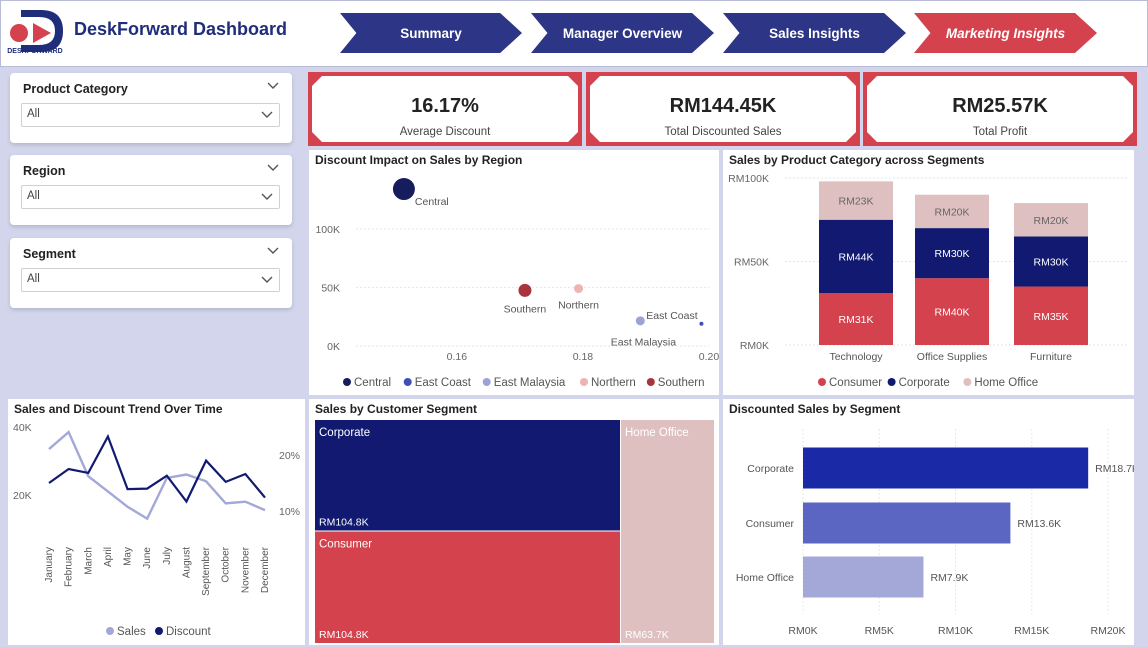  Describe the element at coordinates (333, 347) in the screenshot. I see `y-tick-label: 0K` at that location.